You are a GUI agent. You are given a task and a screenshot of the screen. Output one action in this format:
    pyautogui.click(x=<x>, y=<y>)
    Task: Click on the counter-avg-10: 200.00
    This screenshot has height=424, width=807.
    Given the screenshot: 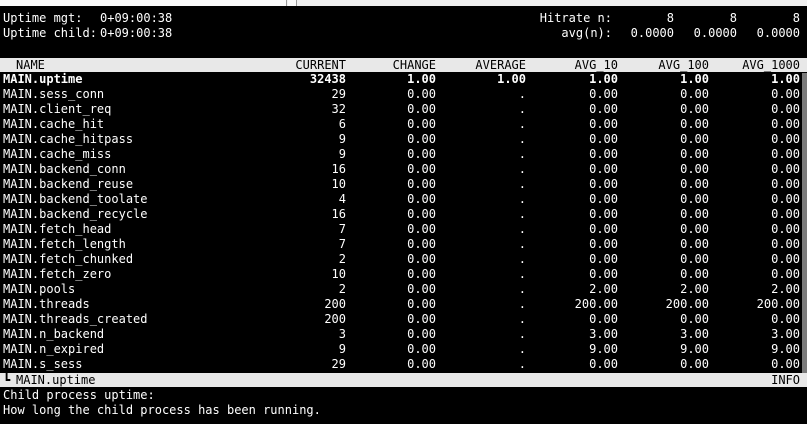 What is the action you would take?
    pyautogui.click(x=596, y=304)
    